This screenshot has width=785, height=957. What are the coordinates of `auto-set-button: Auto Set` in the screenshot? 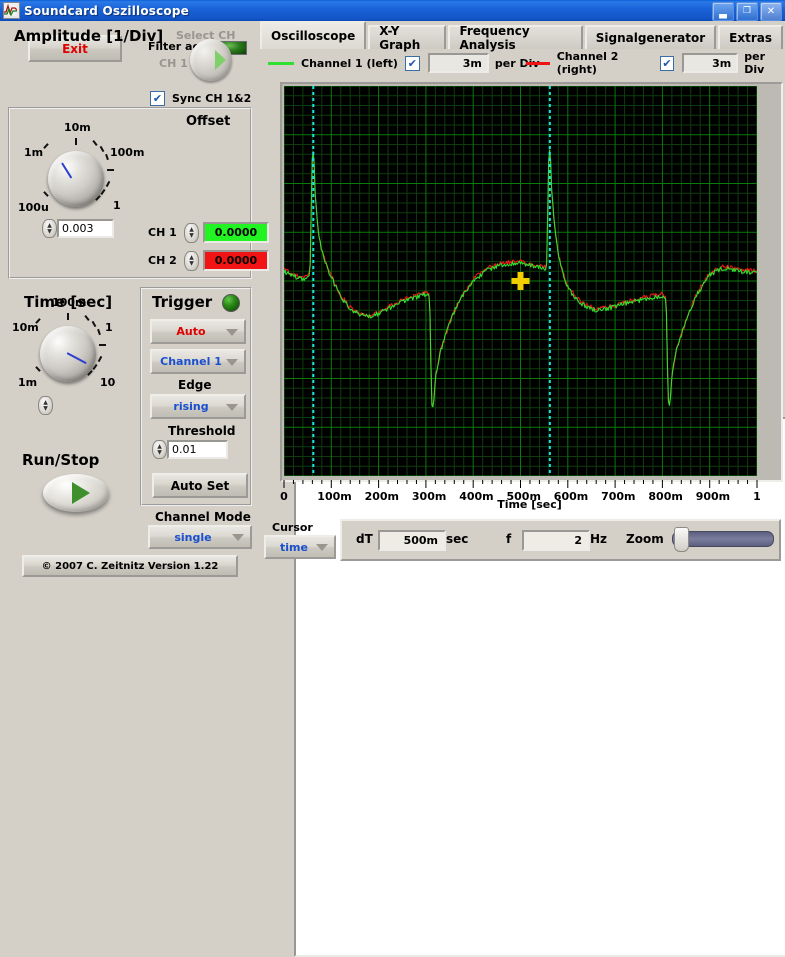 It's located at (200, 485).